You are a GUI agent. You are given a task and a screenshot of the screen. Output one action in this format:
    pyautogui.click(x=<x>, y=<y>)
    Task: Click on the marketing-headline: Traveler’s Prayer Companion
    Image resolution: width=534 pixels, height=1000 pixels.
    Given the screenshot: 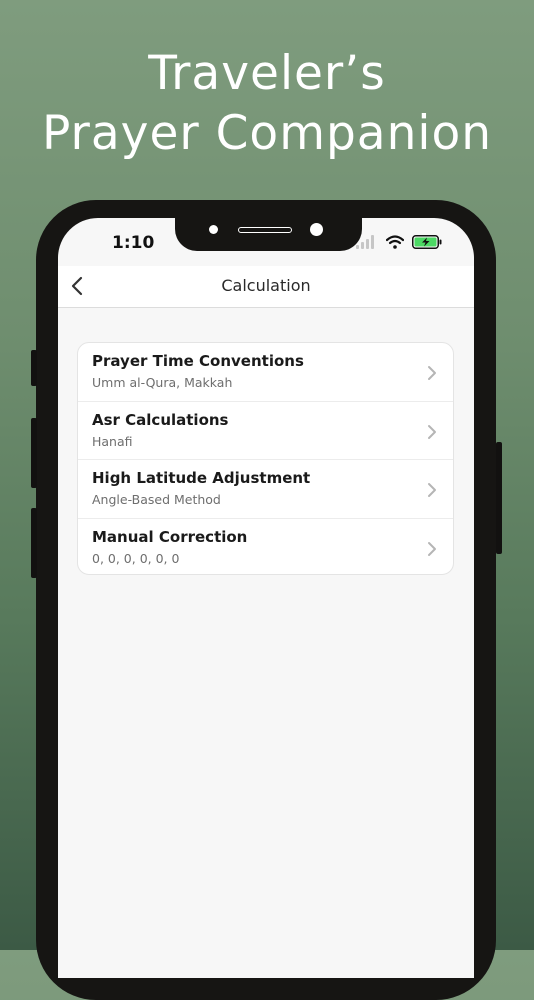 What is the action you would take?
    pyautogui.click(x=267, y=104)
    